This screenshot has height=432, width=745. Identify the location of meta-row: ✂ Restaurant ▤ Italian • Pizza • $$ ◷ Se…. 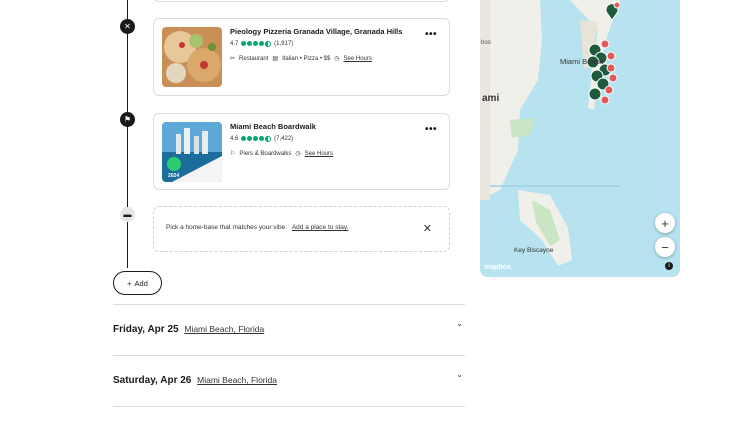
(301, 59).